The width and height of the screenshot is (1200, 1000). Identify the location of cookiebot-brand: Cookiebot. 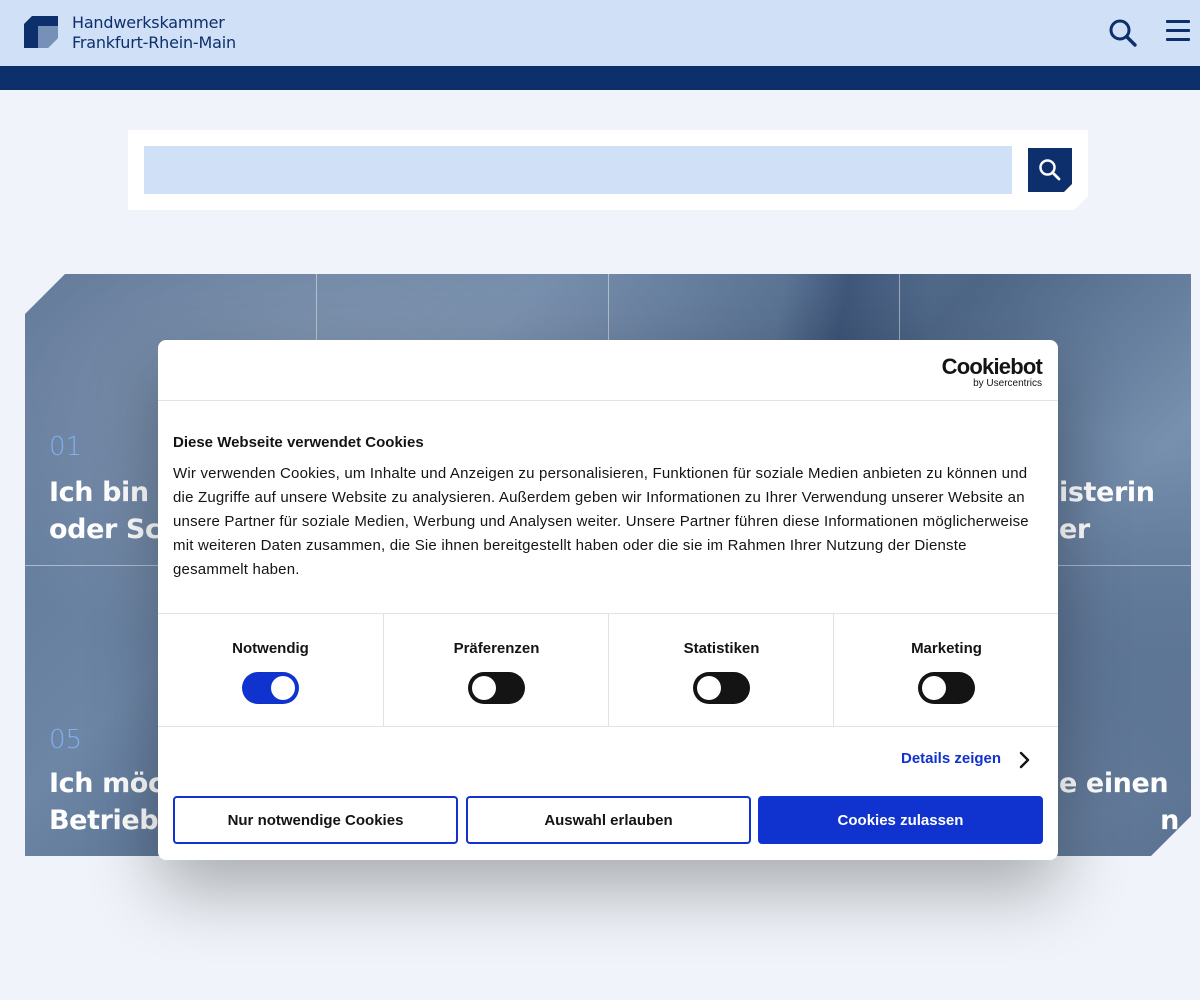
(992, 366).